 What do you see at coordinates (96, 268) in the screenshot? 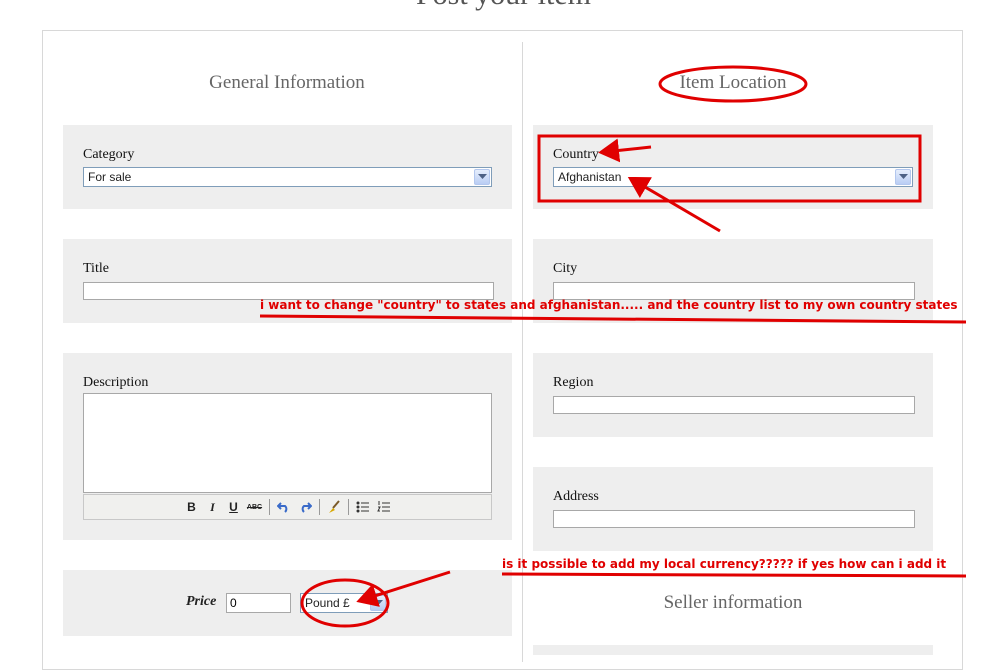
I see `title-label: Title` at bounding box center [96, 268].